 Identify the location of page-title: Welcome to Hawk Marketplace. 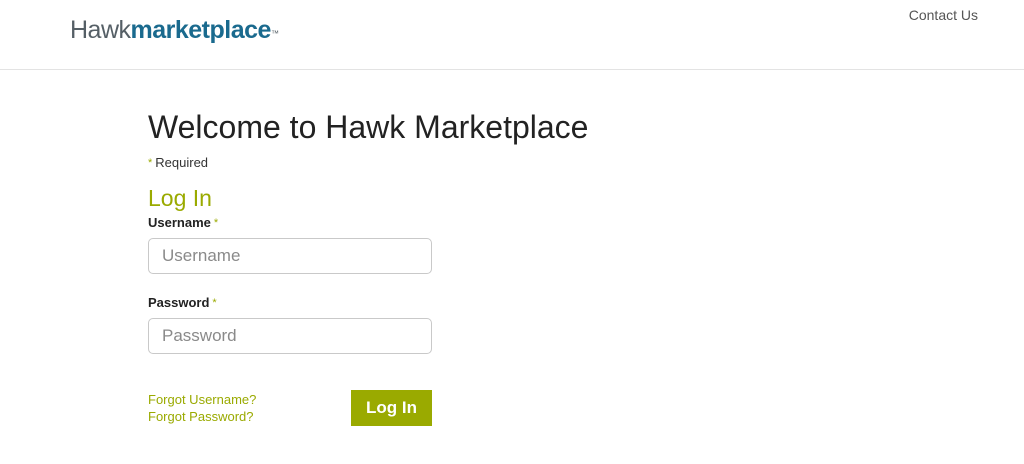
(368, 127).